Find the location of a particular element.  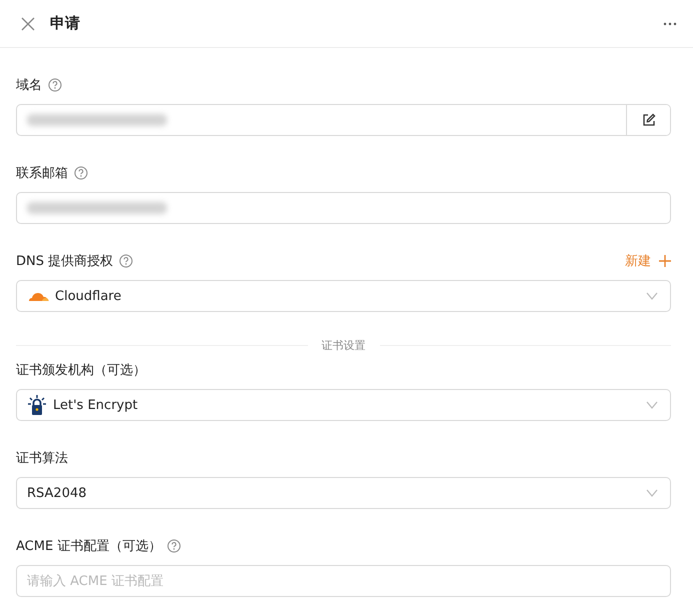

field-label: 证书算法 is located at coordinates (42, 458).